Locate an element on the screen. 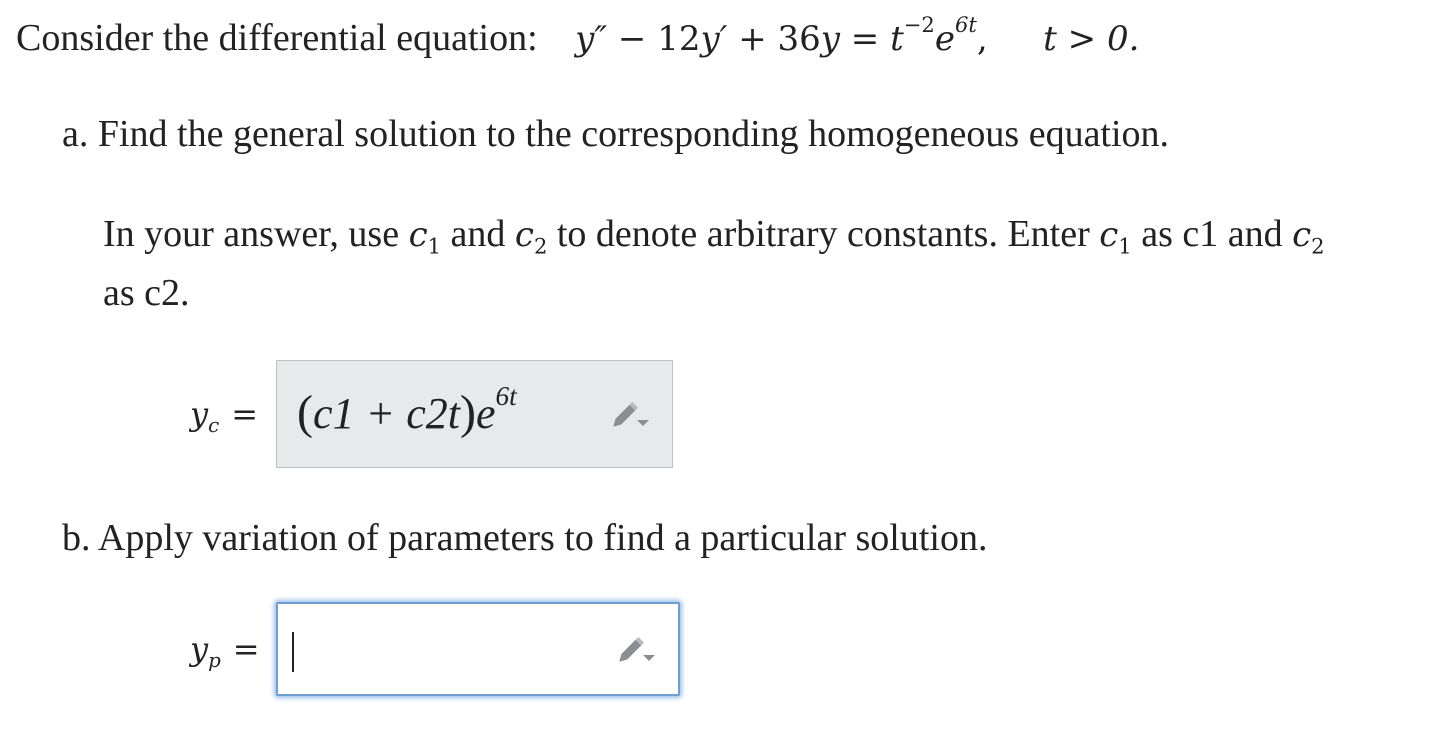  eq-y-double-prime: y″ is located at coordinates (591, 39).